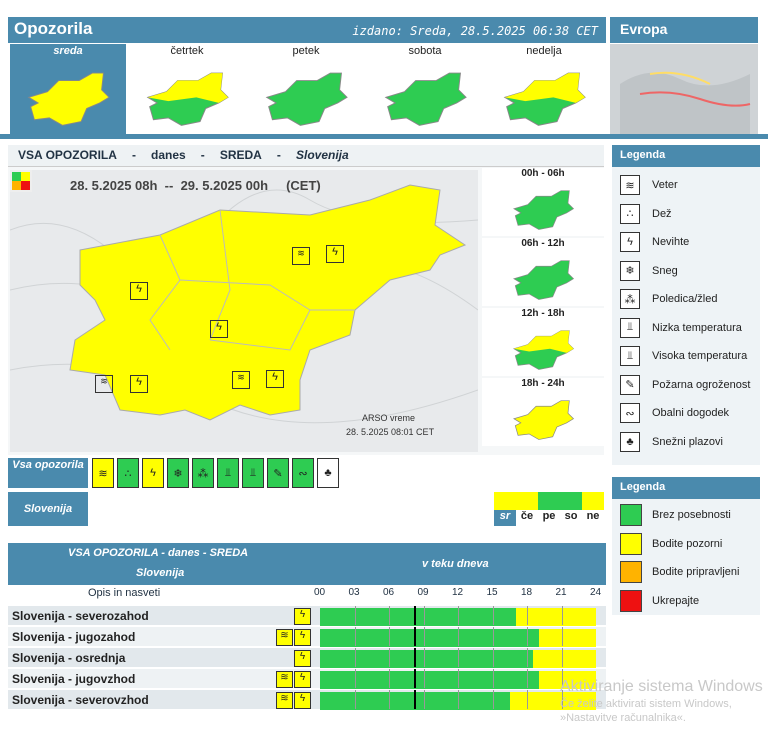 The width and height of the screenshot is (768, 730). Describe the element at coordinates (543, 412) in the screenshot. I see `time-slot-3: 18h - 24h` at that location.